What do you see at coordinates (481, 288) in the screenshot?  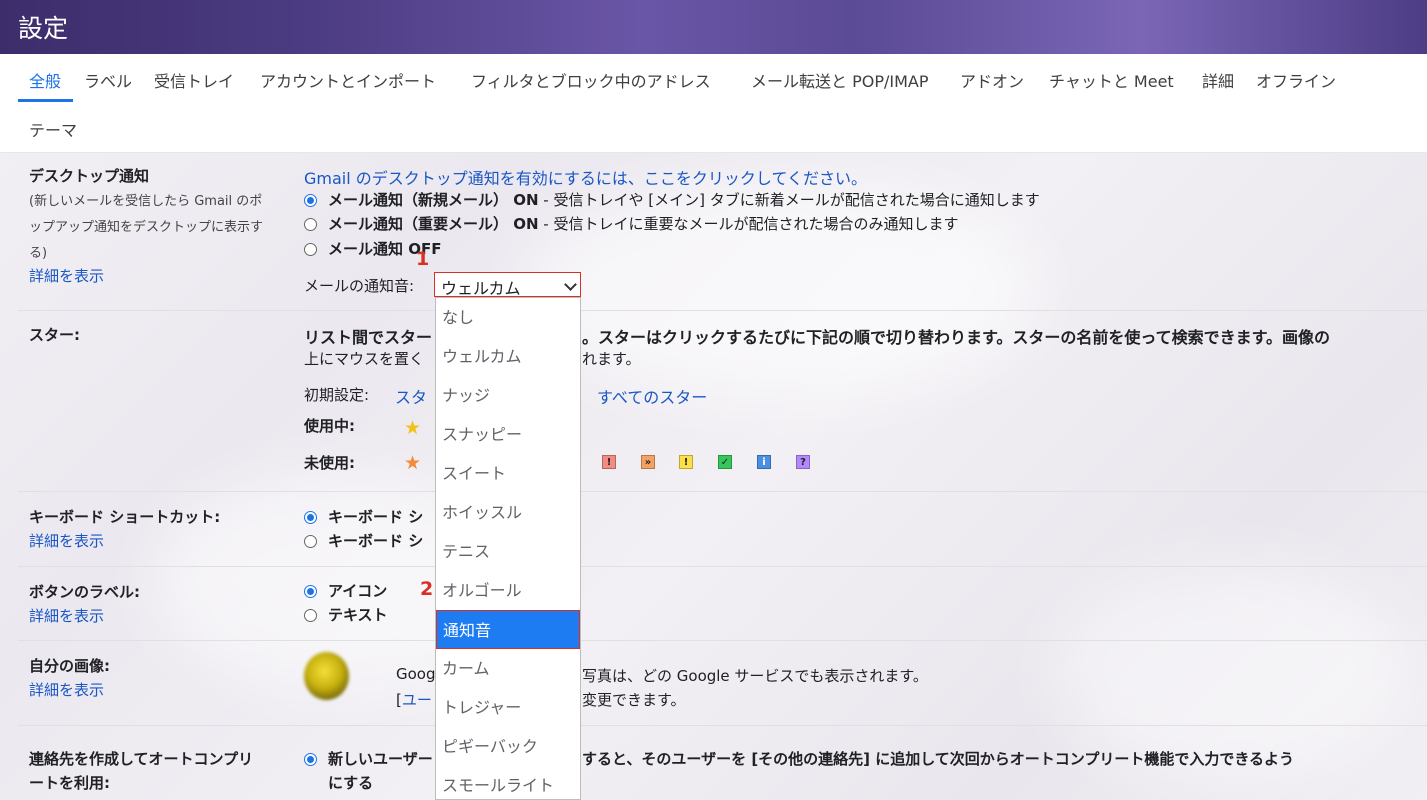 I see `notification-sound-value: ウェルカム` at bounding box center [481, 288].